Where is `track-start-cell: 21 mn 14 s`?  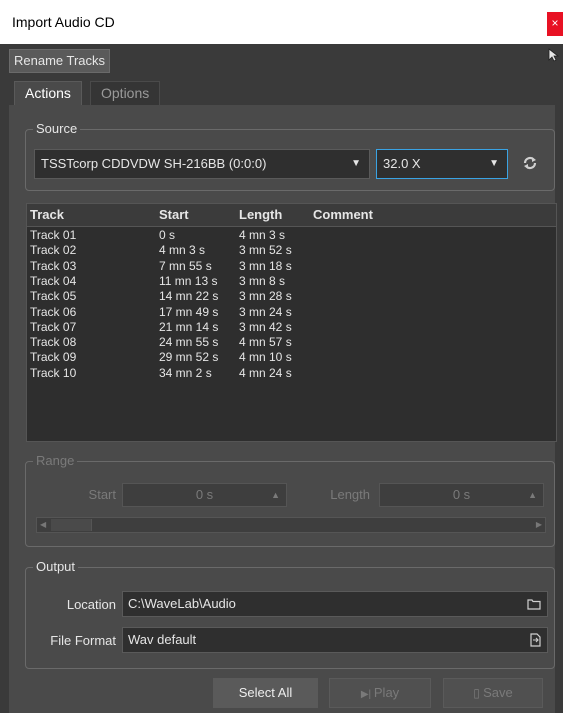 track-start-cell: 21 mn 14 s is located at coordinates (189, 326).